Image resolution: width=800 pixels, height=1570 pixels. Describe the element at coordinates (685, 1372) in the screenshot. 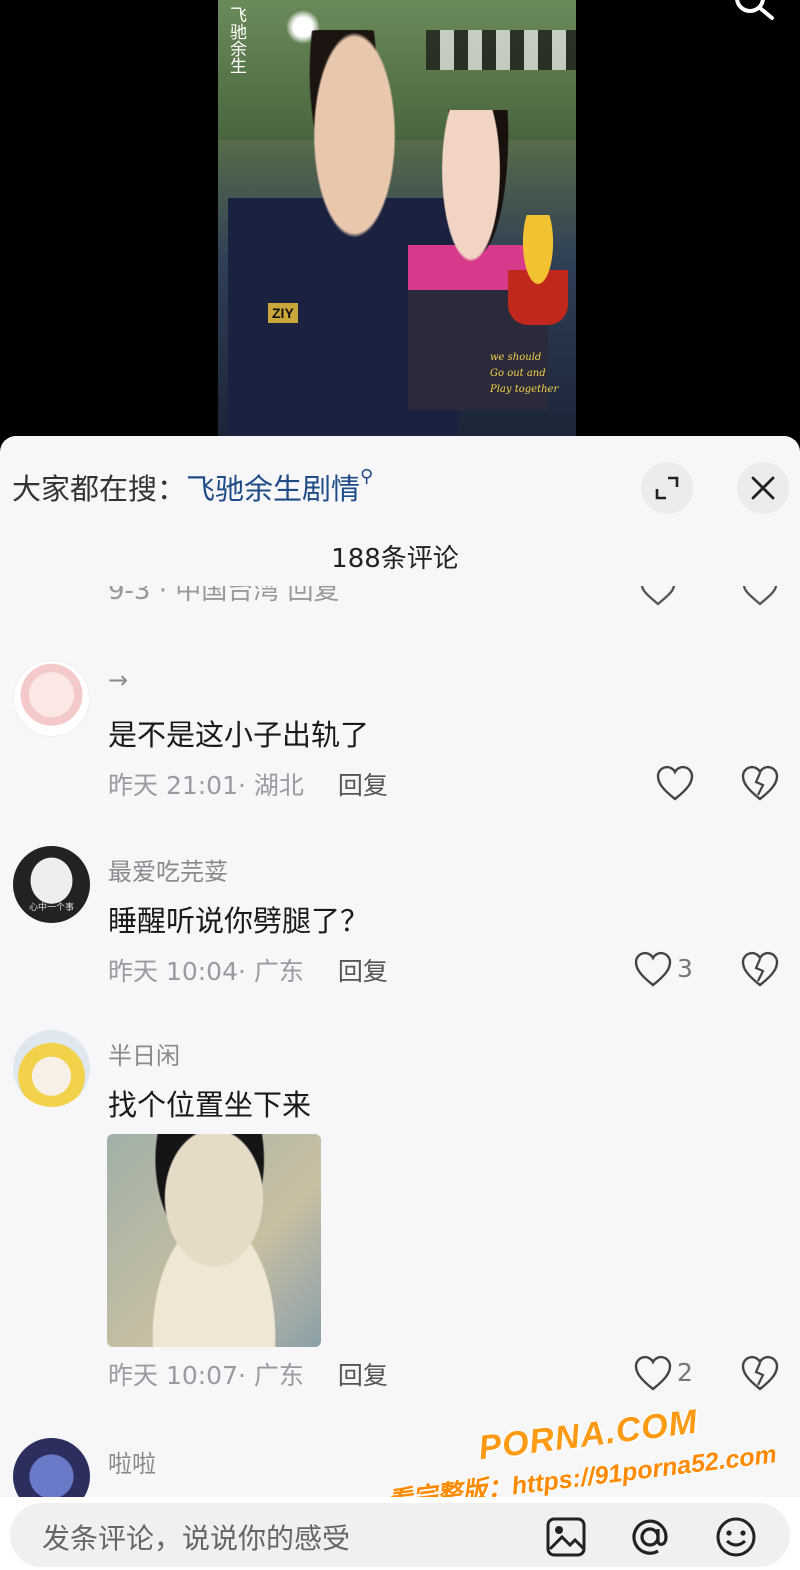

I see `like-count: 2` at that location.